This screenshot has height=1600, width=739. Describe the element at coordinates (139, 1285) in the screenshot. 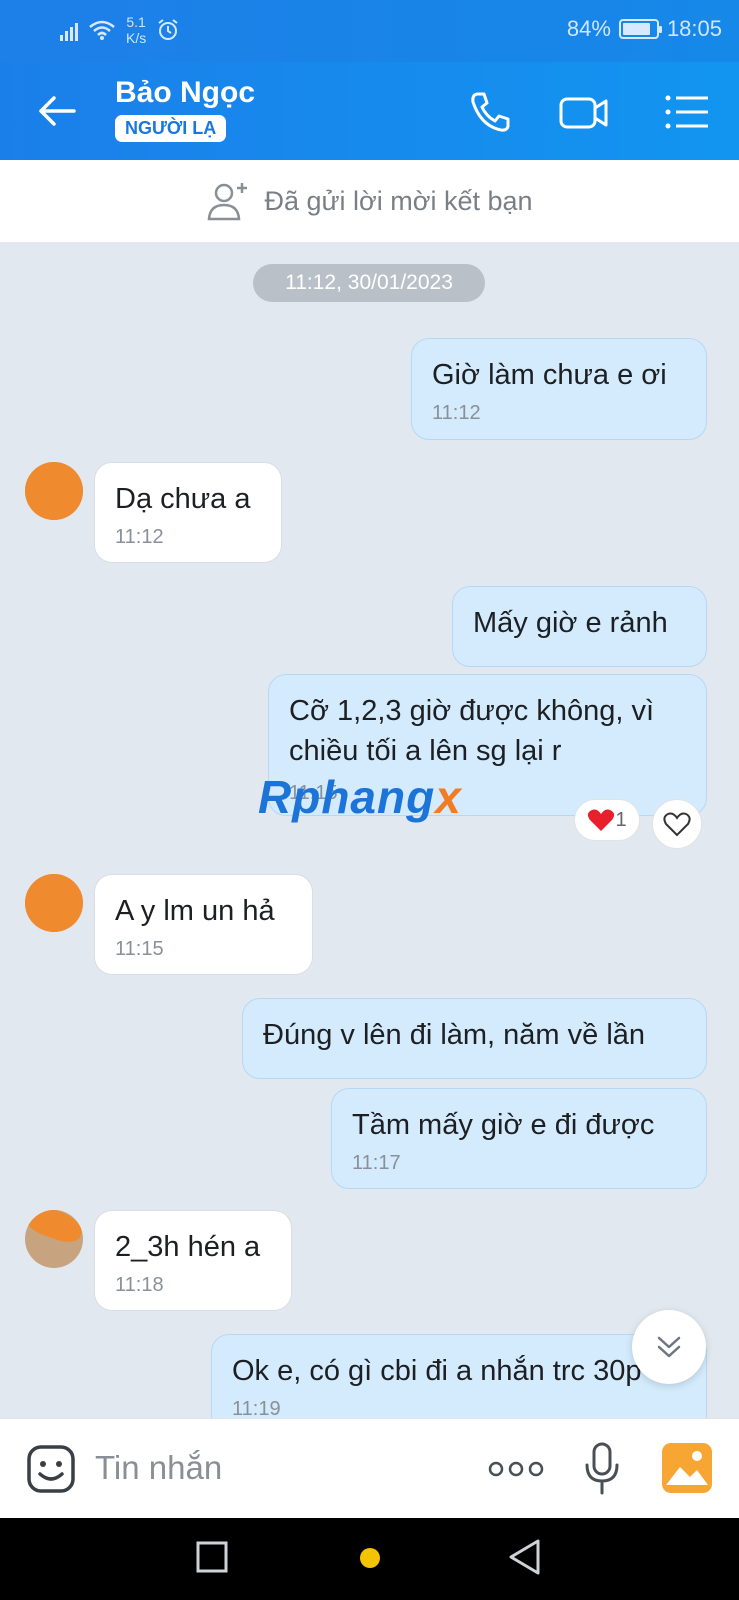

I see `message-time: 11:18` at that location.